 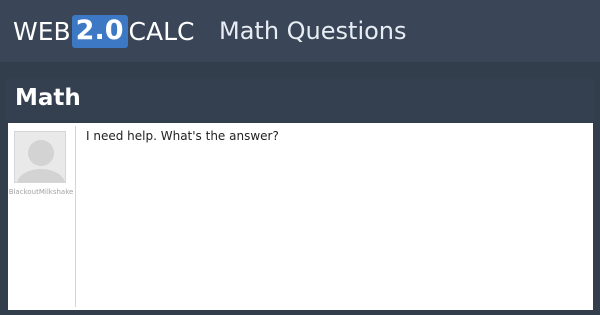 I want to click on panel-divider, so click(x=75, y=216).